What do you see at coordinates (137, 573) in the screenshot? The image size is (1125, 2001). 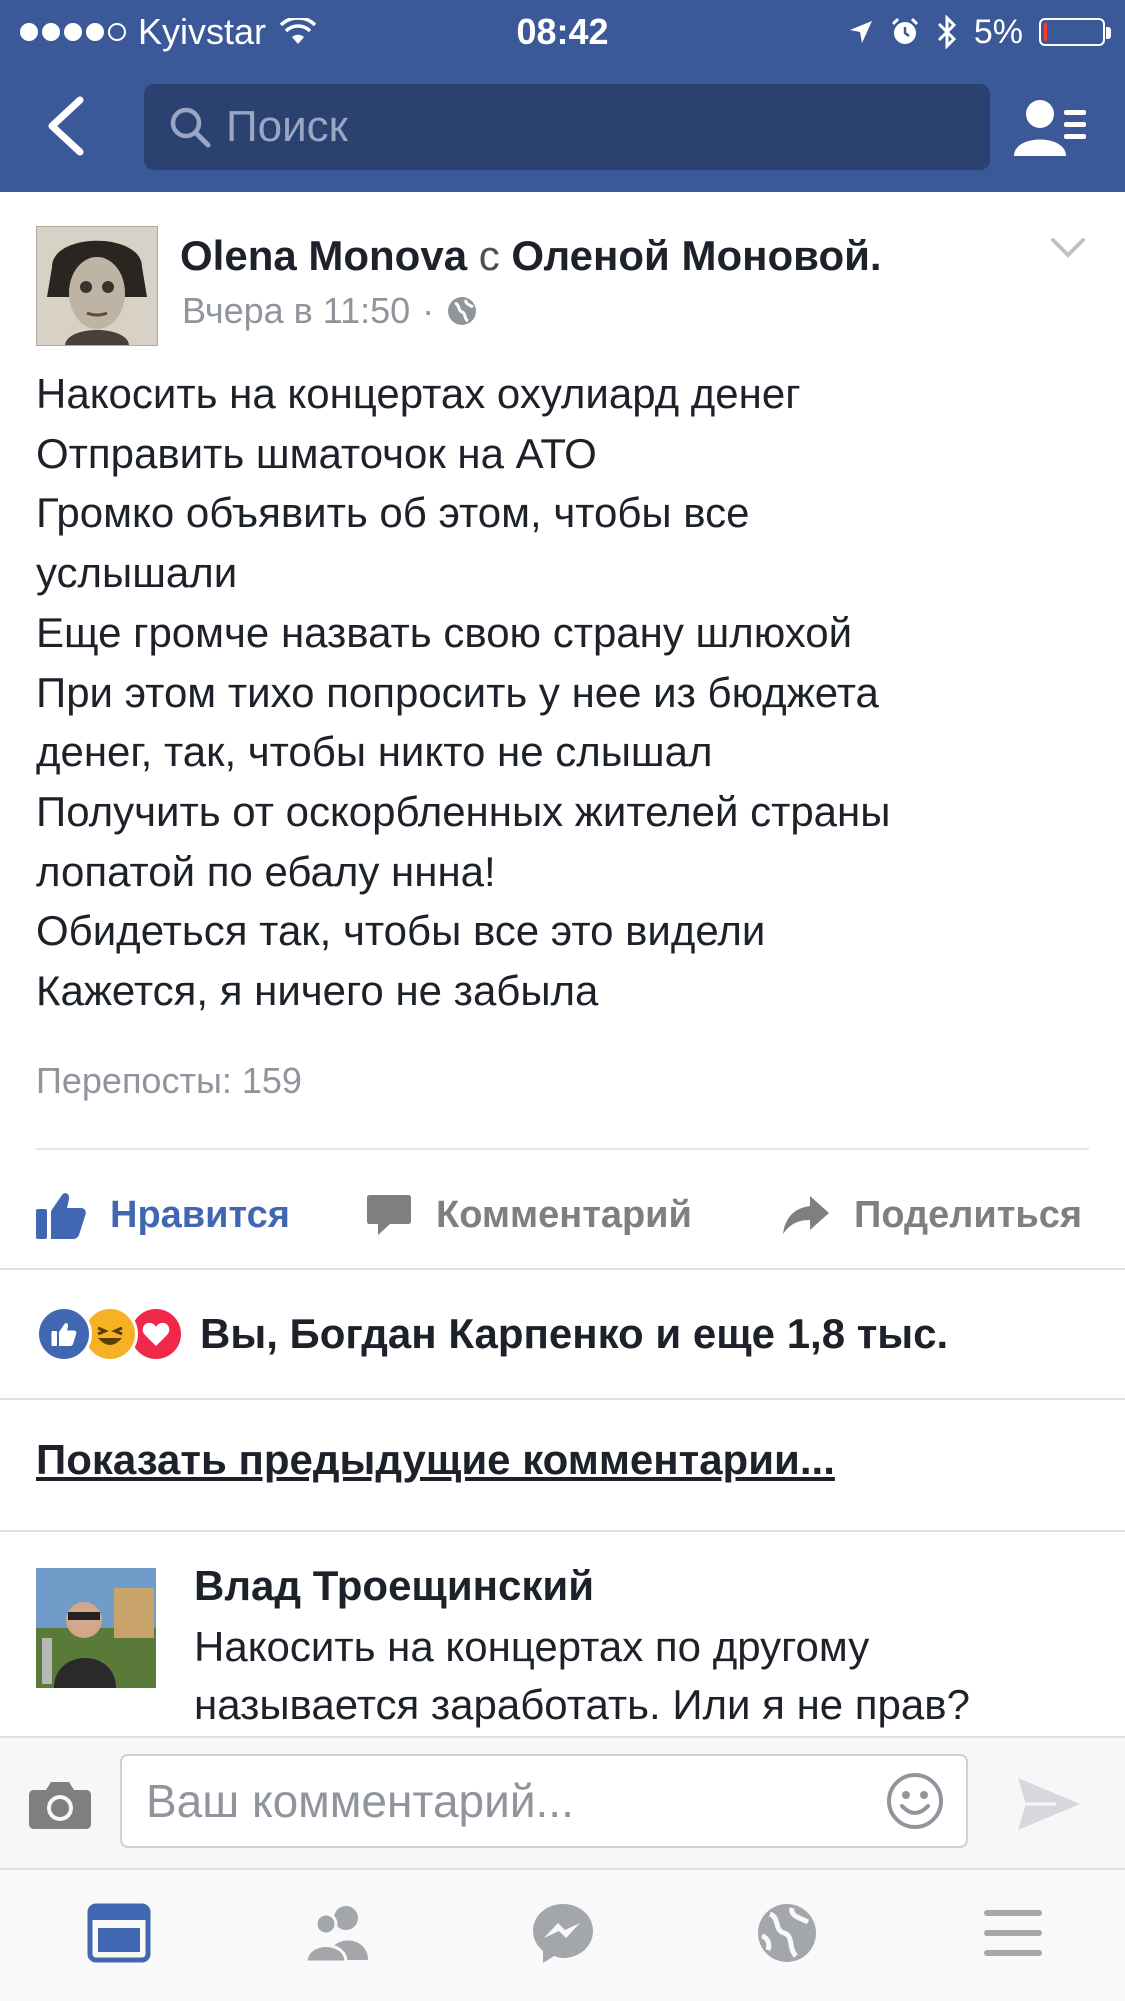 I see `post-body-line: услышали` at bounding box center [137, 573].